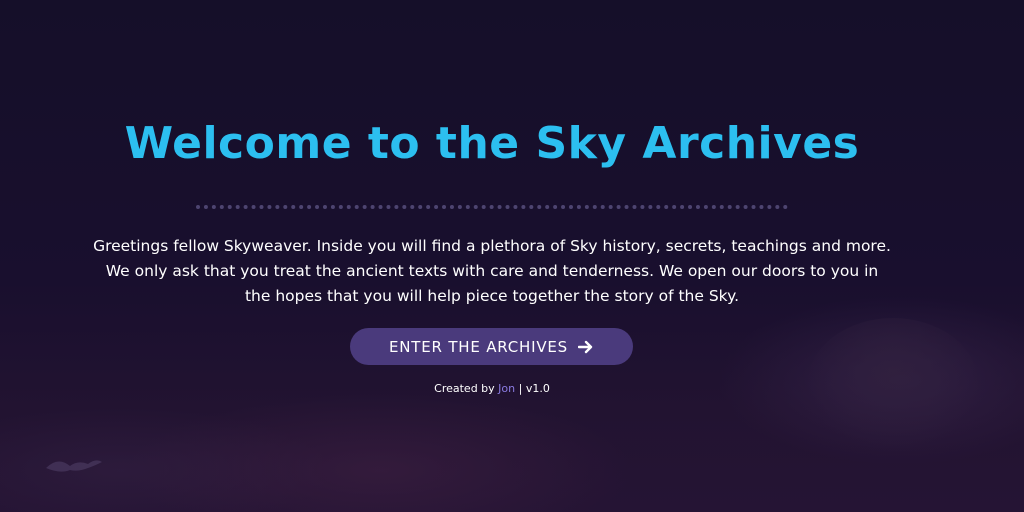 Image resolution: width=1024 pixels, height=512 pixels. What do you see at coordinates (74, 466) in the screenshot?
I see `background-bird-silhouette` at bounding box center [74, 466].